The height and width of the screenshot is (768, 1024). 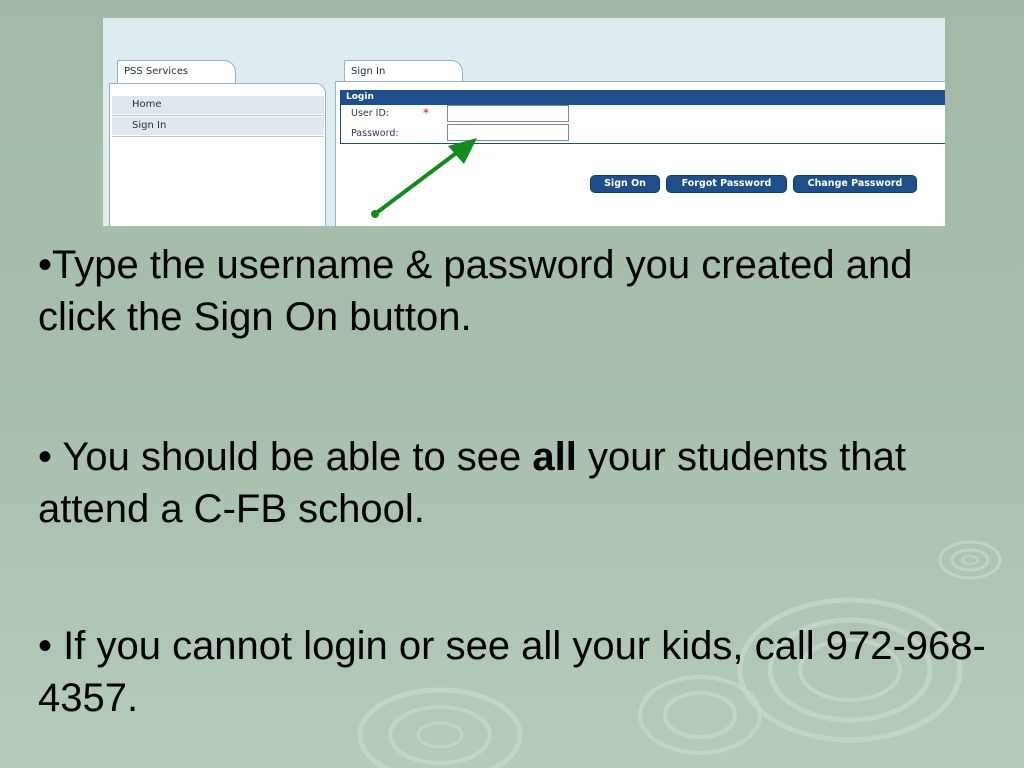 I want to click on bullet-2-bold-word: all, so click(x=554, y=457).